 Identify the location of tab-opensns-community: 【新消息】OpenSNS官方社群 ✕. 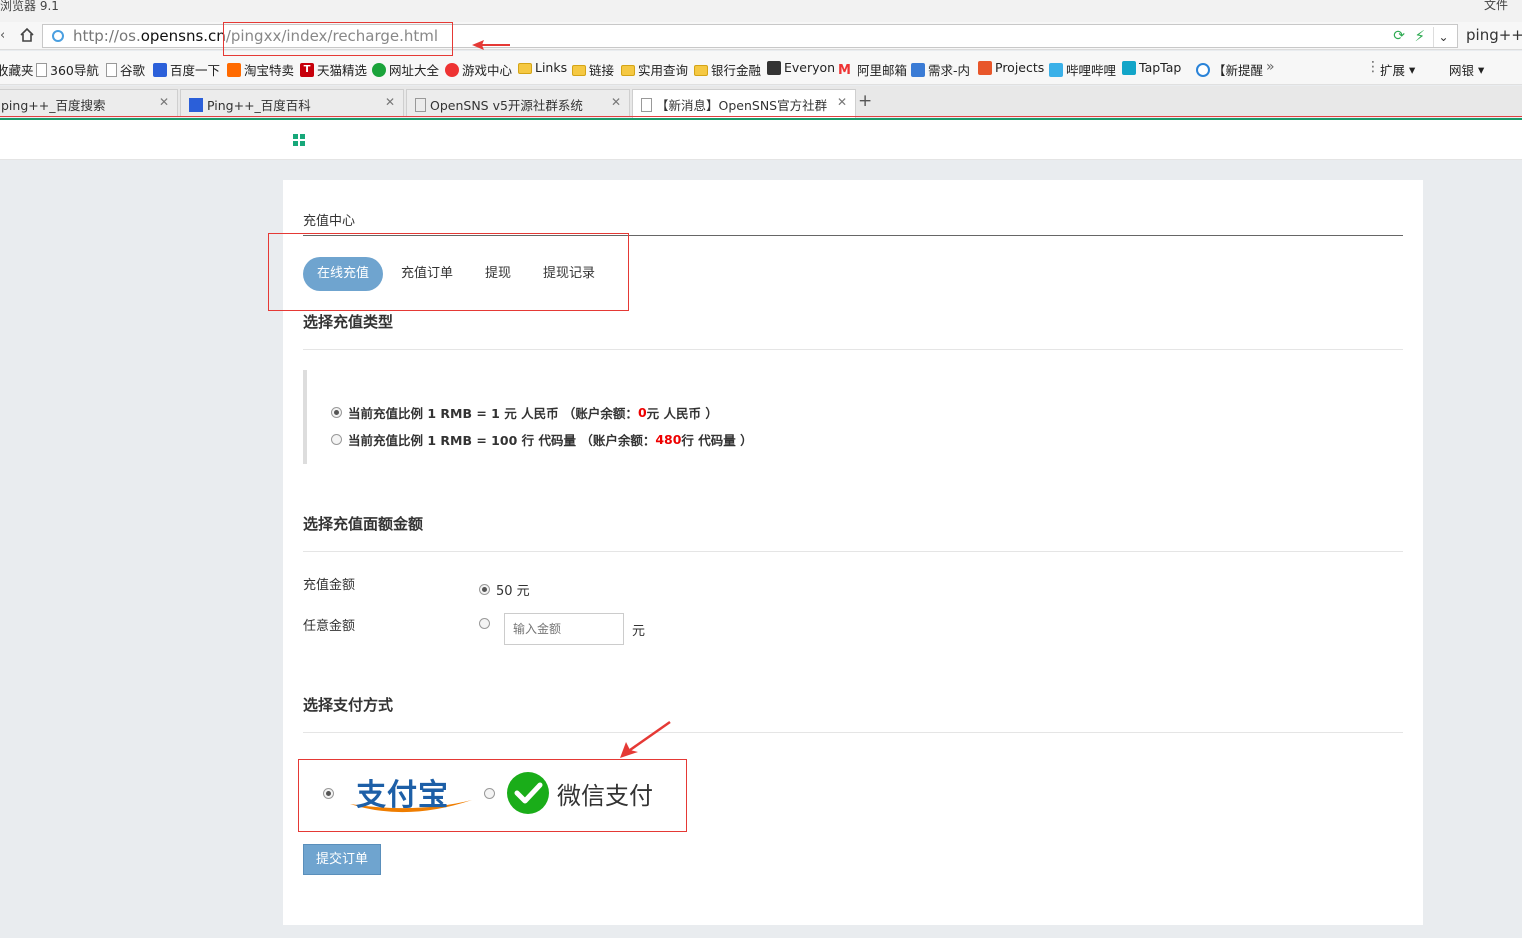
(744, 103).